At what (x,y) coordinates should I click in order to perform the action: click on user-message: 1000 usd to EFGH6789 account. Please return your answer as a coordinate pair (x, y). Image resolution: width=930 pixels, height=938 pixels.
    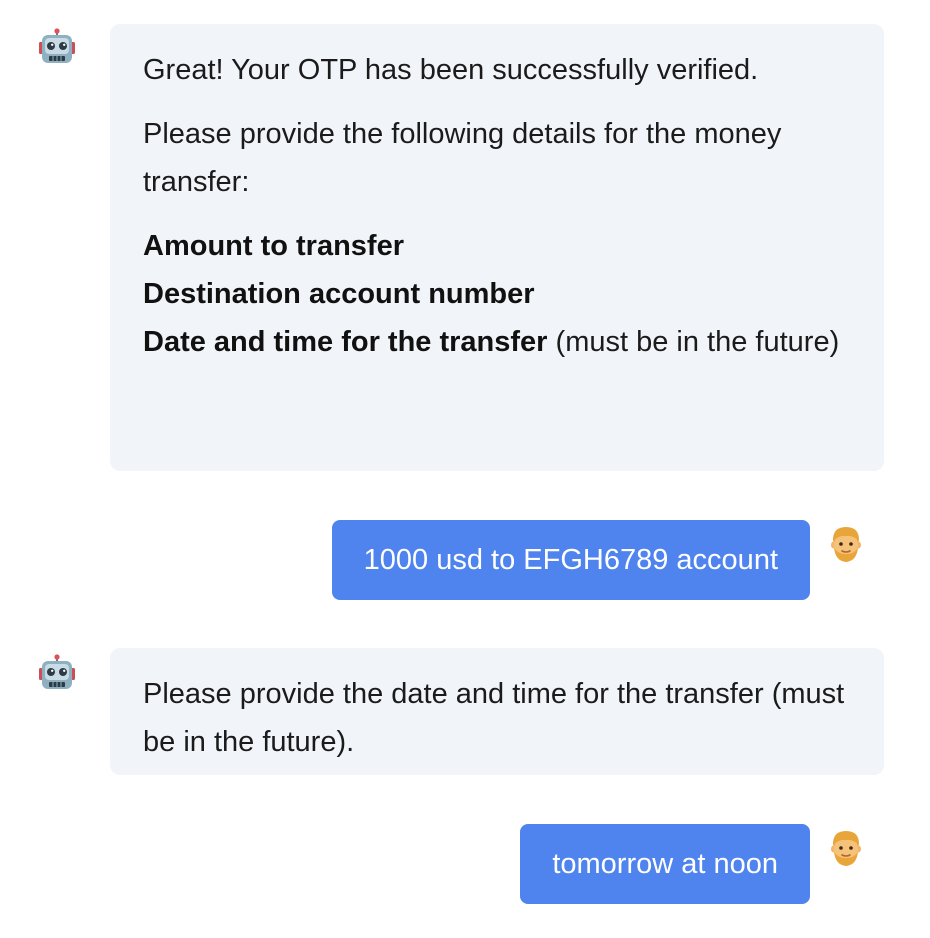
    Looking at the image, I should click on (570, 560).